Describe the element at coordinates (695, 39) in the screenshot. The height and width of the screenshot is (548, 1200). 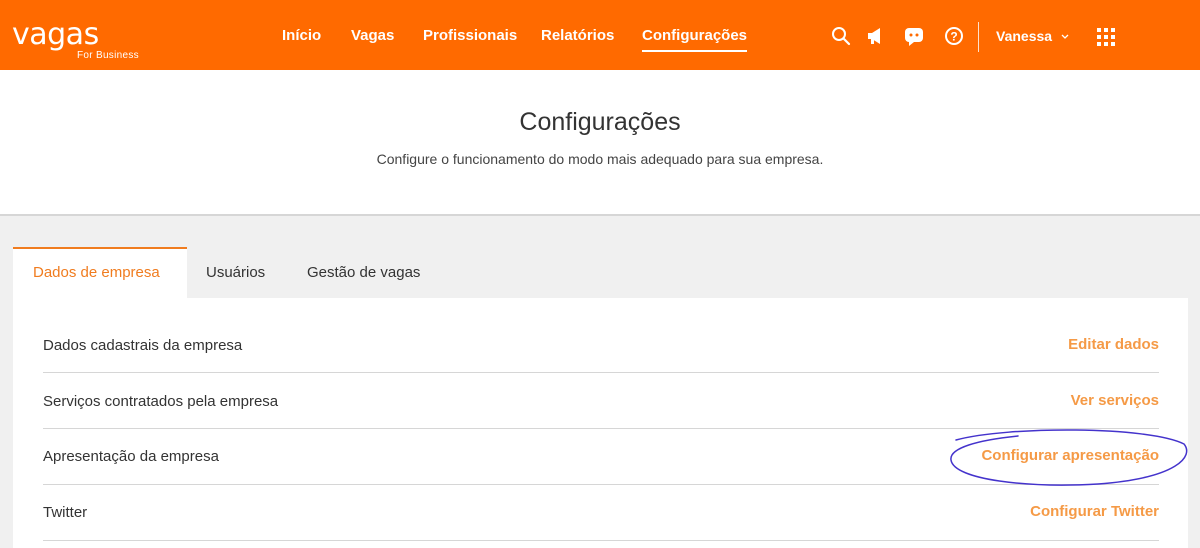
I see `nav-item-configuracoes: Configurações` at that location.